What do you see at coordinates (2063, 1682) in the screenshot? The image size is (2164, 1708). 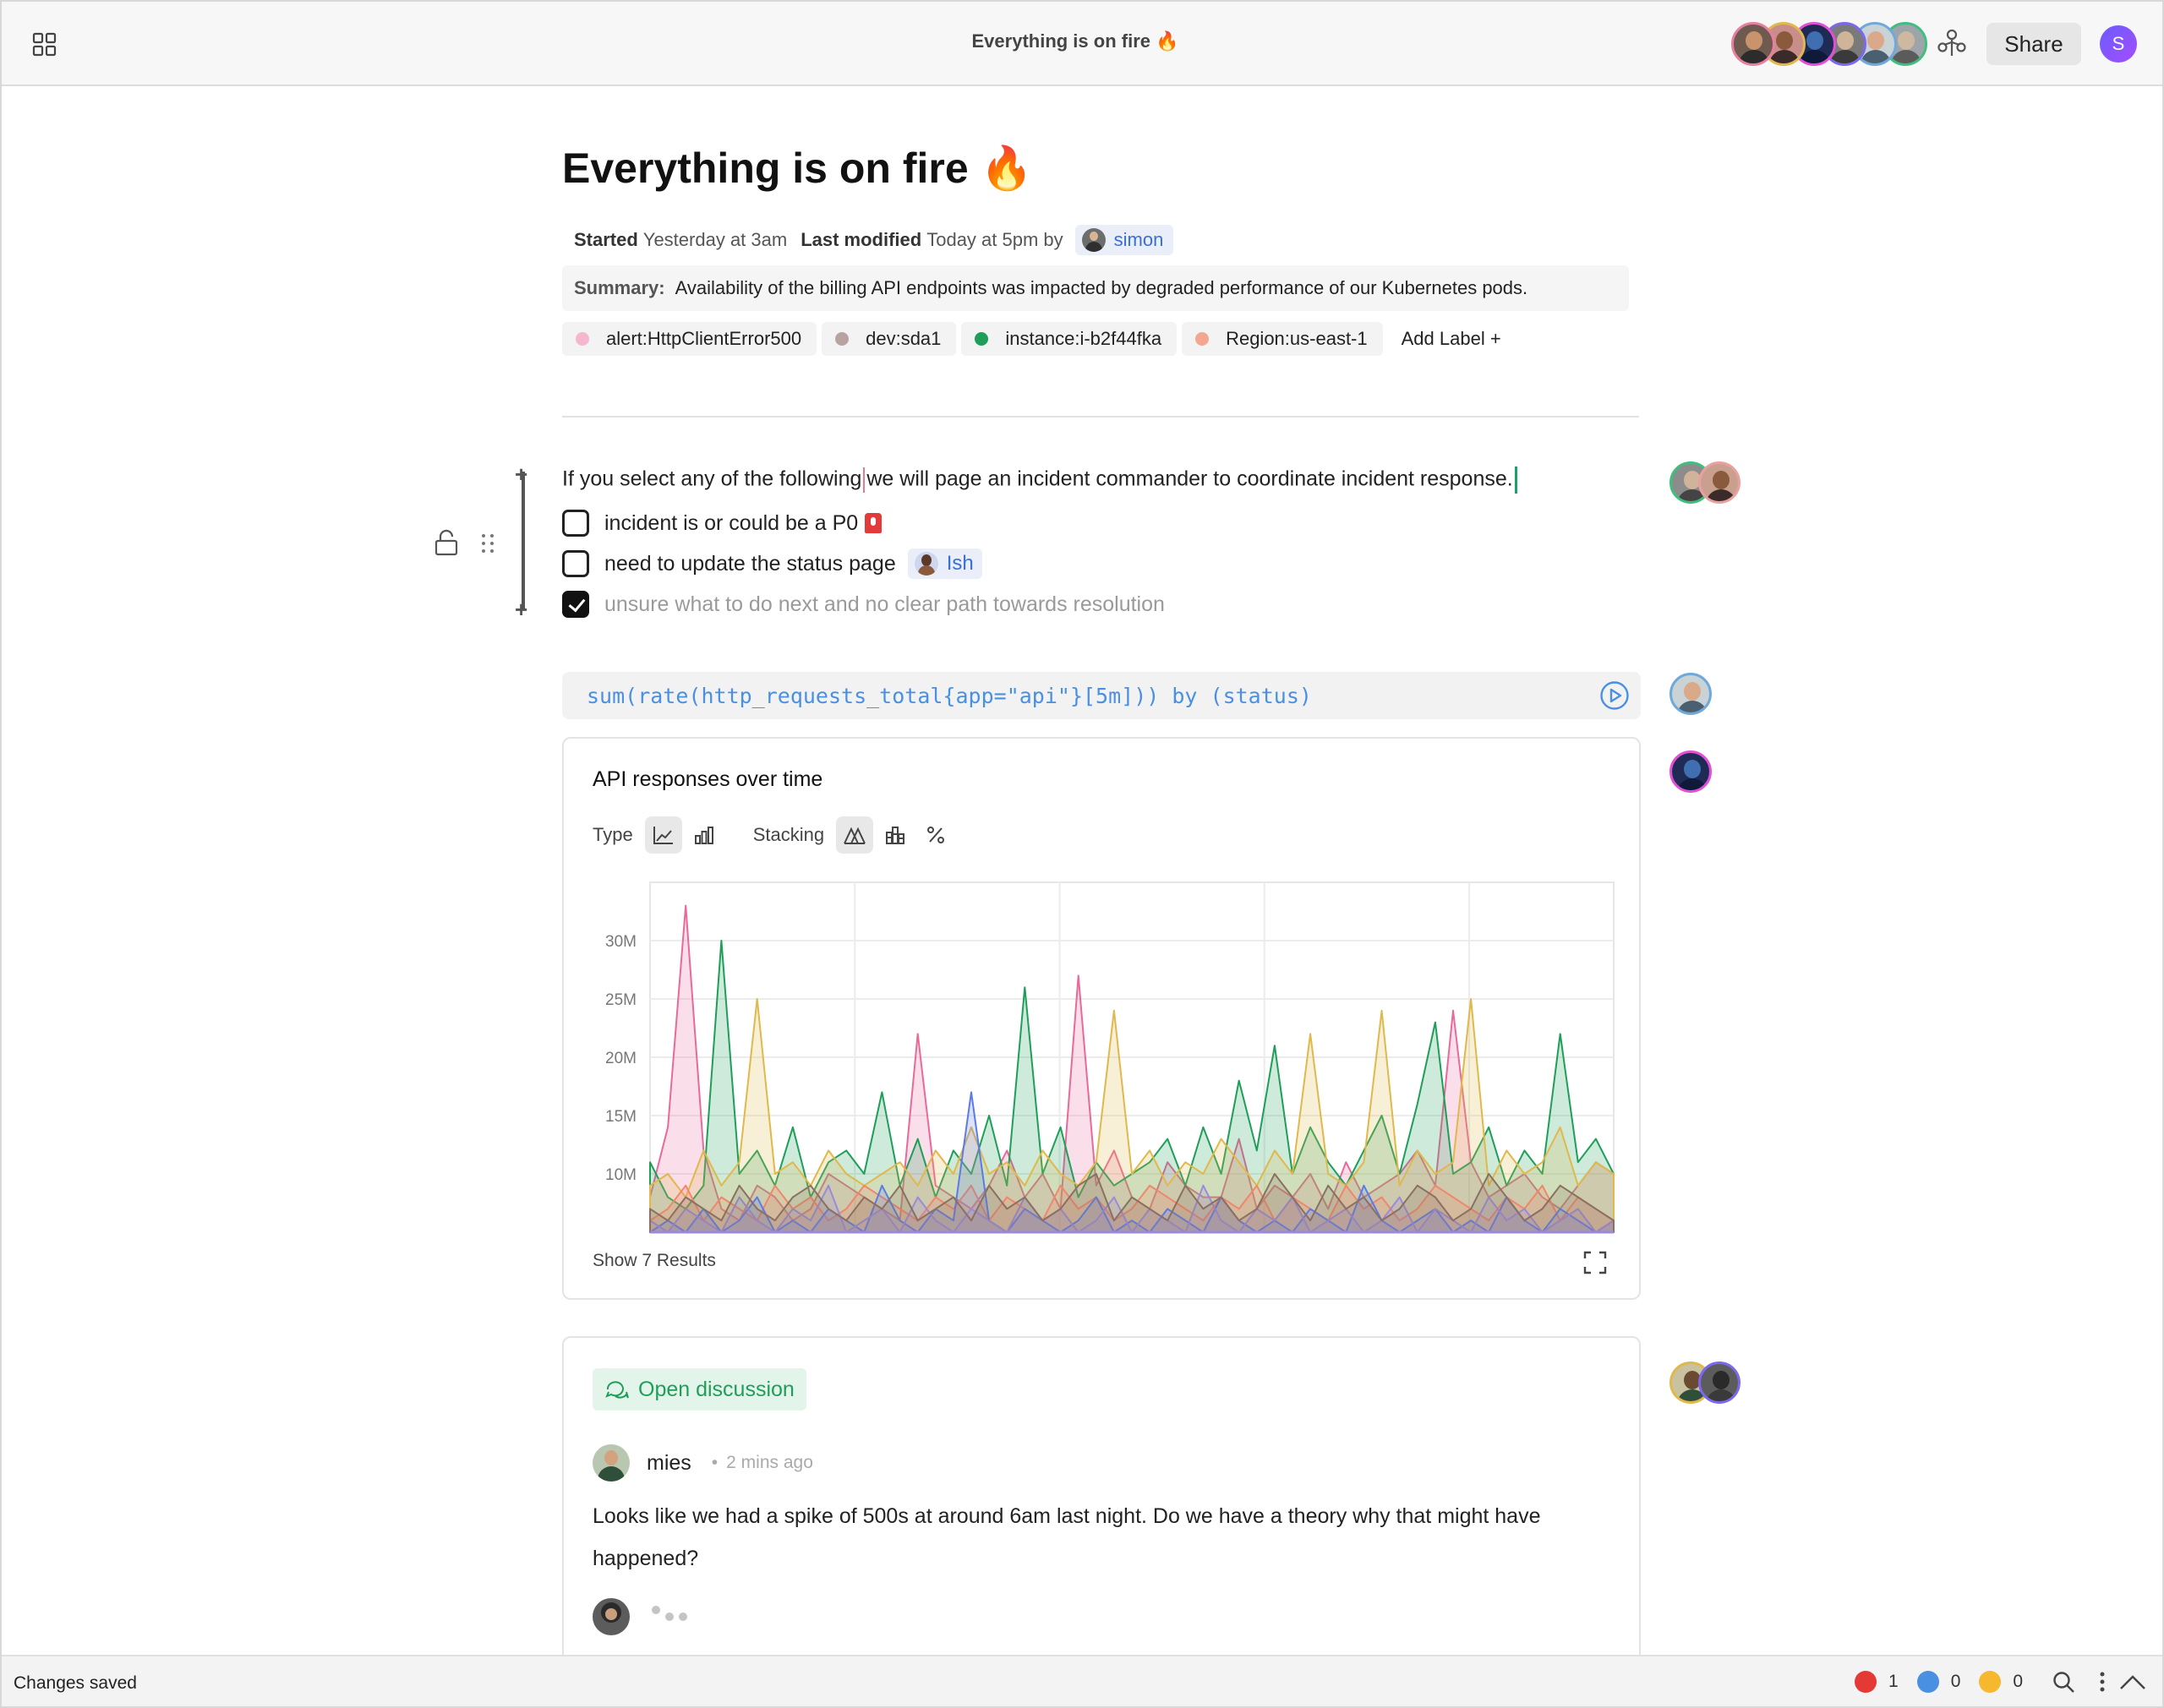 I see `search-icon` at bounding box center [2063, 1682].